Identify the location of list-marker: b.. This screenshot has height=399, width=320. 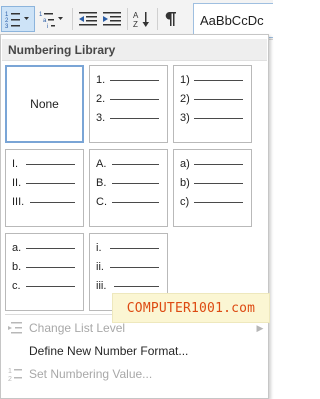
(17, 267).